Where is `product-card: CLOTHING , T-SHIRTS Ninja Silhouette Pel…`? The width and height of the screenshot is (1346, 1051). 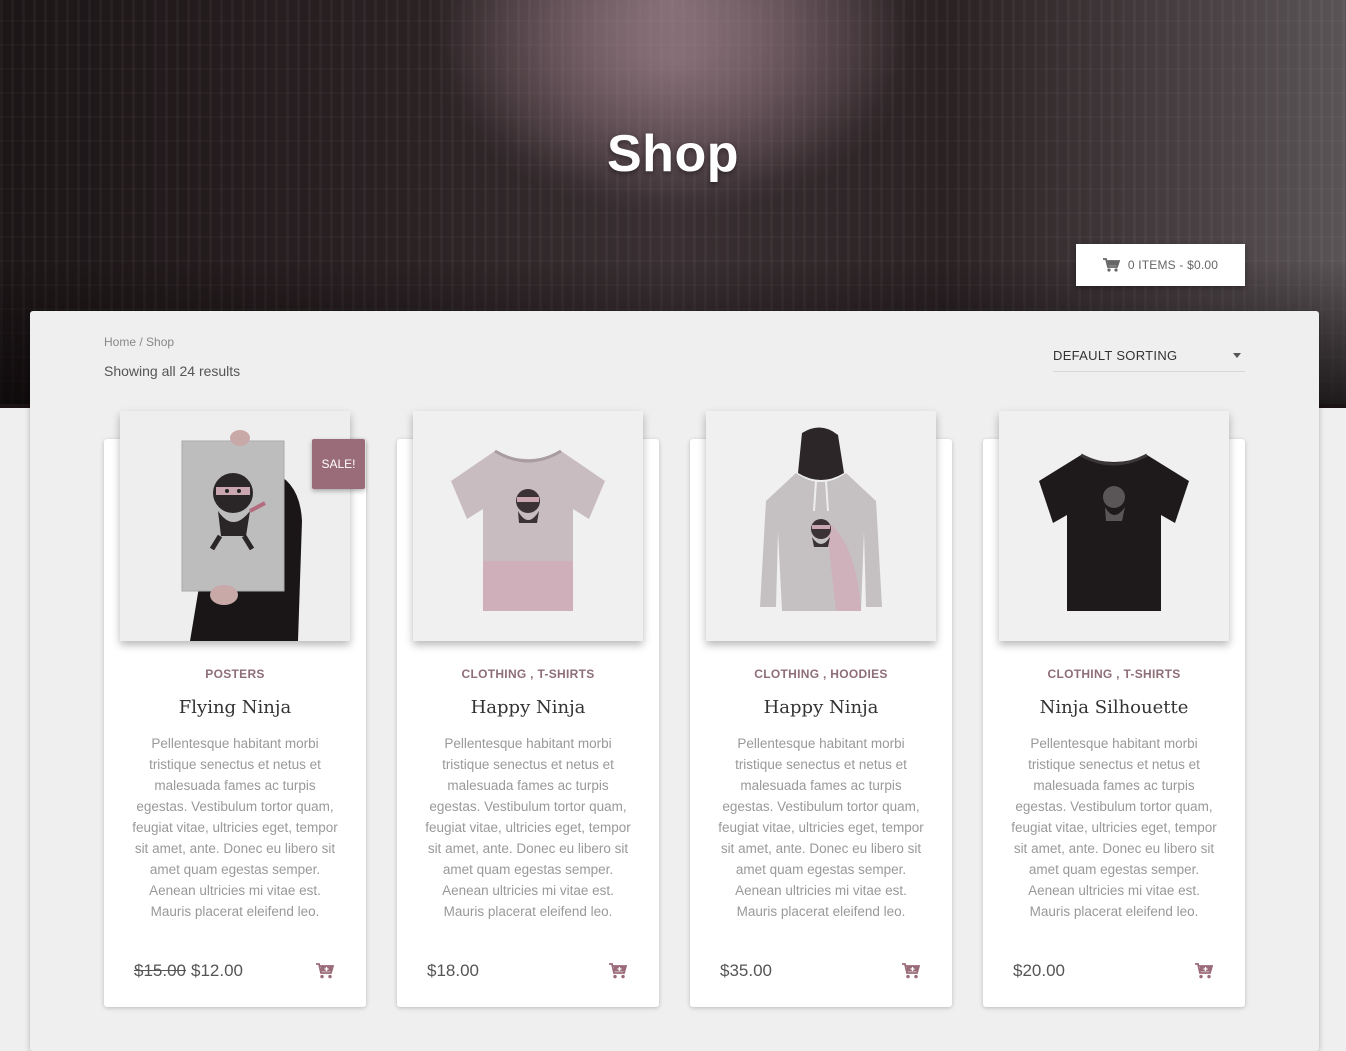
product-card: CLOTHING , T-SHIRTS Ninja Silhouette Pel… is located at coordinates (1114, 709).